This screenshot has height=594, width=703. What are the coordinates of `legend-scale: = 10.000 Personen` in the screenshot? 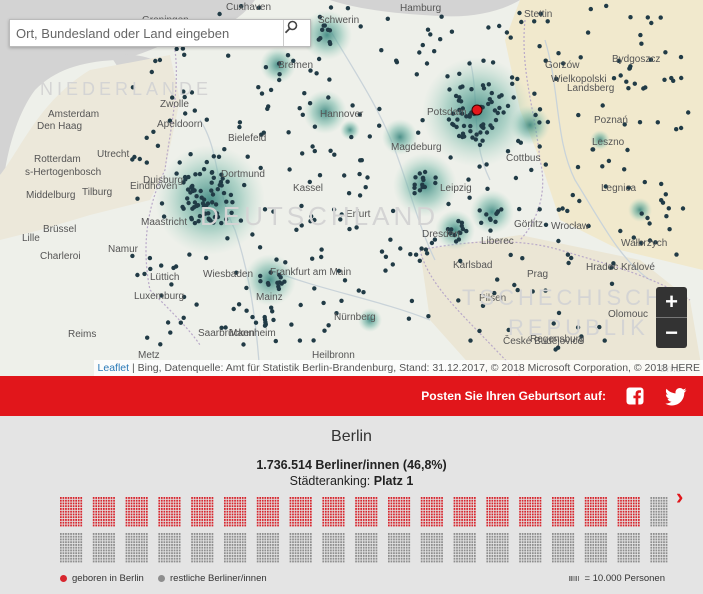 It's located at (617, 578).